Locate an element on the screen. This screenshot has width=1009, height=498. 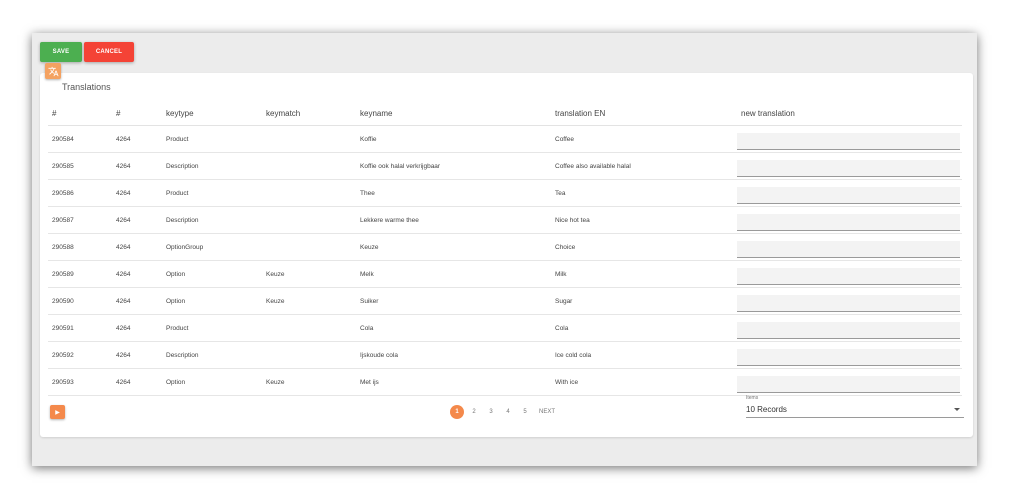
table-row: 290591 4264 Product Cola Cola is located at coordinates (505, 328).